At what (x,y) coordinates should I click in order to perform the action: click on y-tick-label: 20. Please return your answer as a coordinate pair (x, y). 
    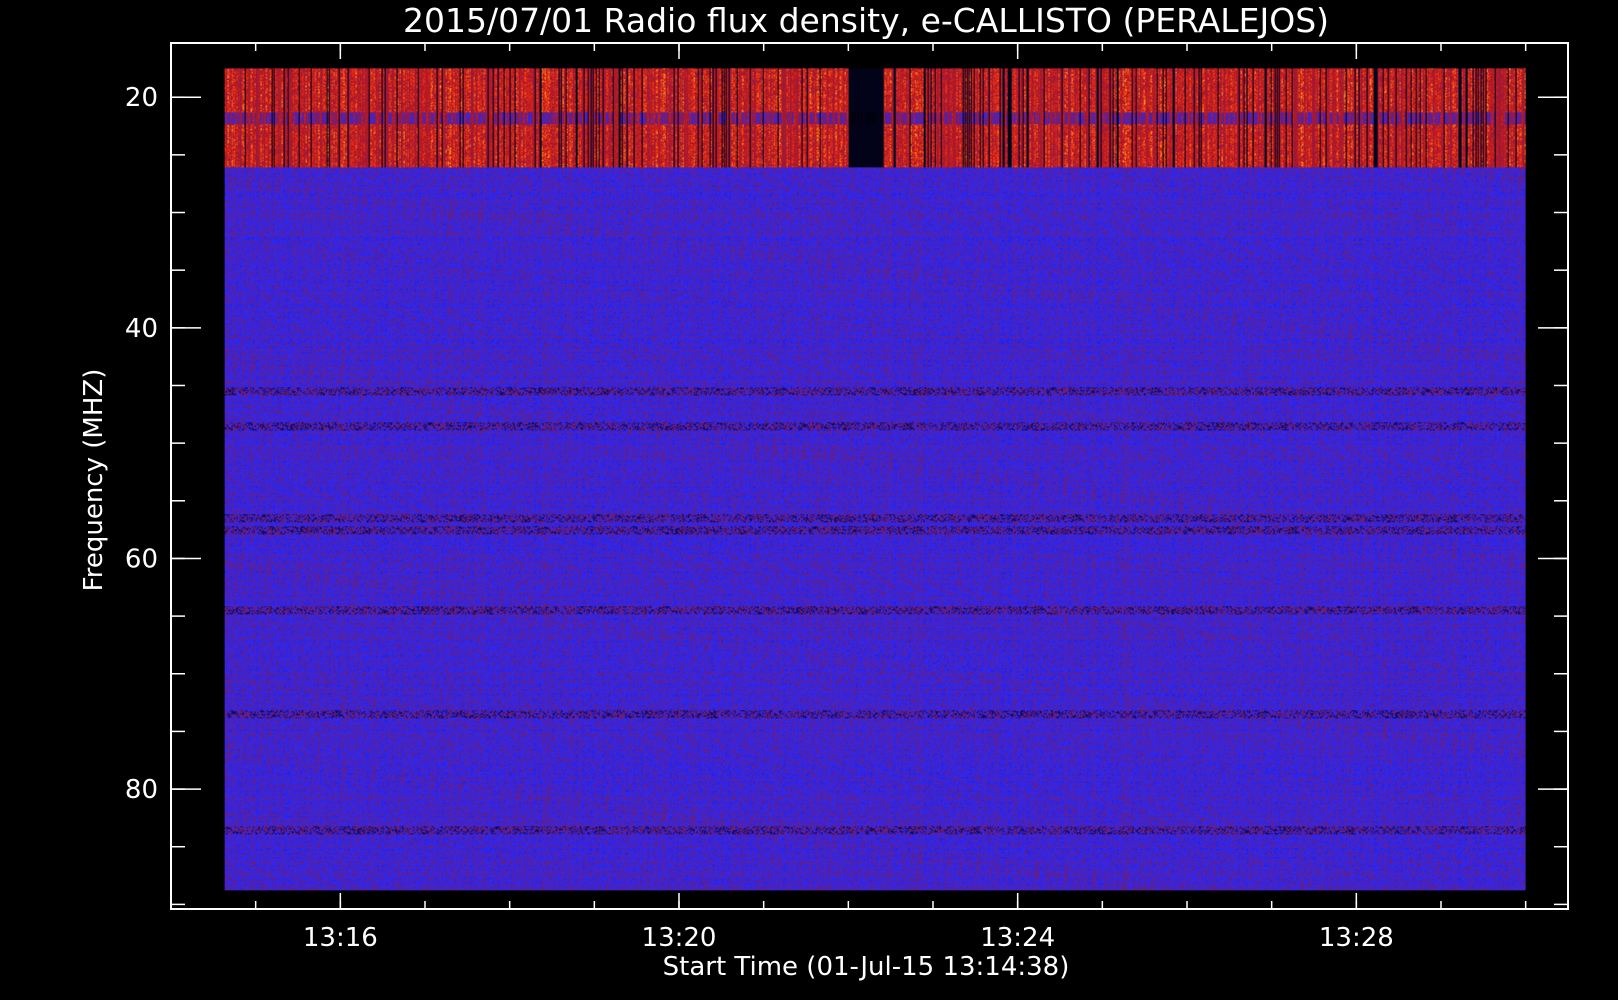
    Looking at the image, I should click on (141, 98).